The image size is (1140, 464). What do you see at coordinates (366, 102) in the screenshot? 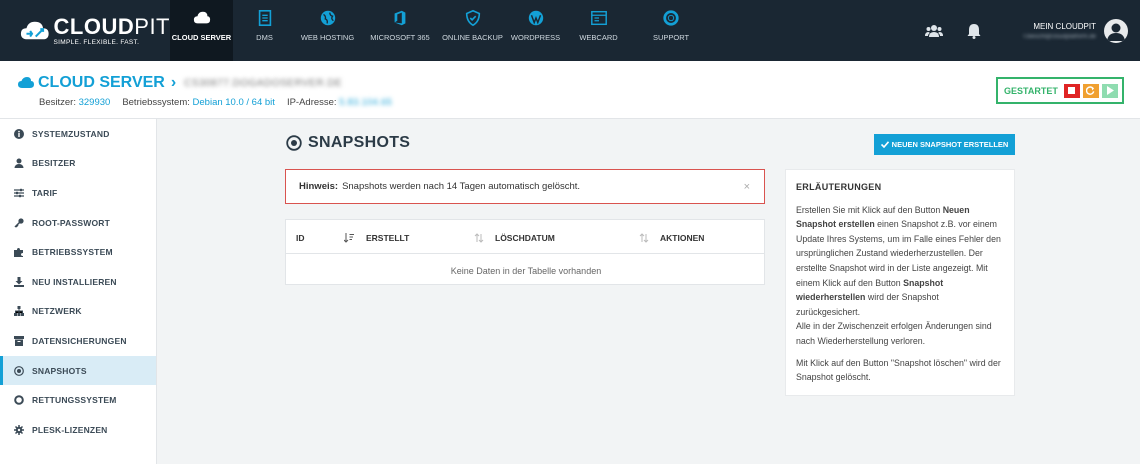
I see `ip-value: 5.83.104.65` at bounding box center [366, 102].